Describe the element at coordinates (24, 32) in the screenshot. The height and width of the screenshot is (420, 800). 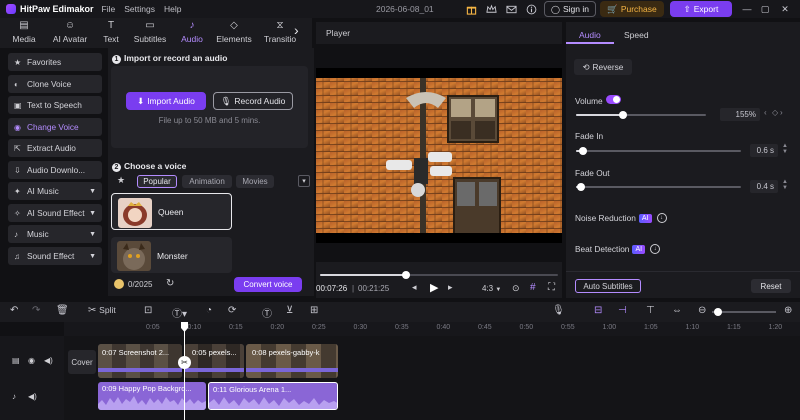
I see `tab-media: ▤ Media` at that location.